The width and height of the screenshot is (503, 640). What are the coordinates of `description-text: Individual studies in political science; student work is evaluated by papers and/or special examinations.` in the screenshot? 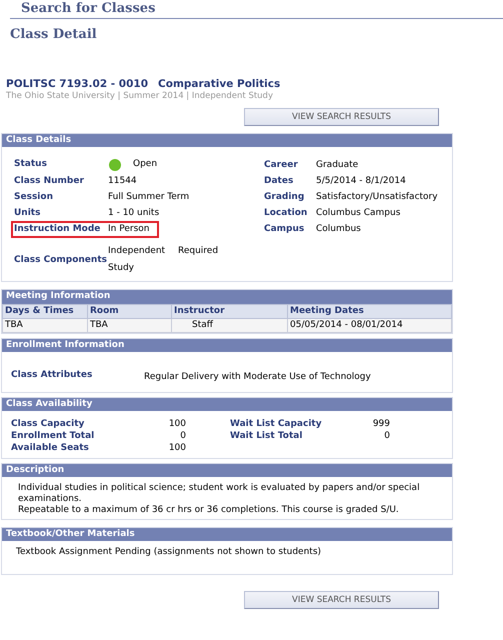 It's located at (219, 493).